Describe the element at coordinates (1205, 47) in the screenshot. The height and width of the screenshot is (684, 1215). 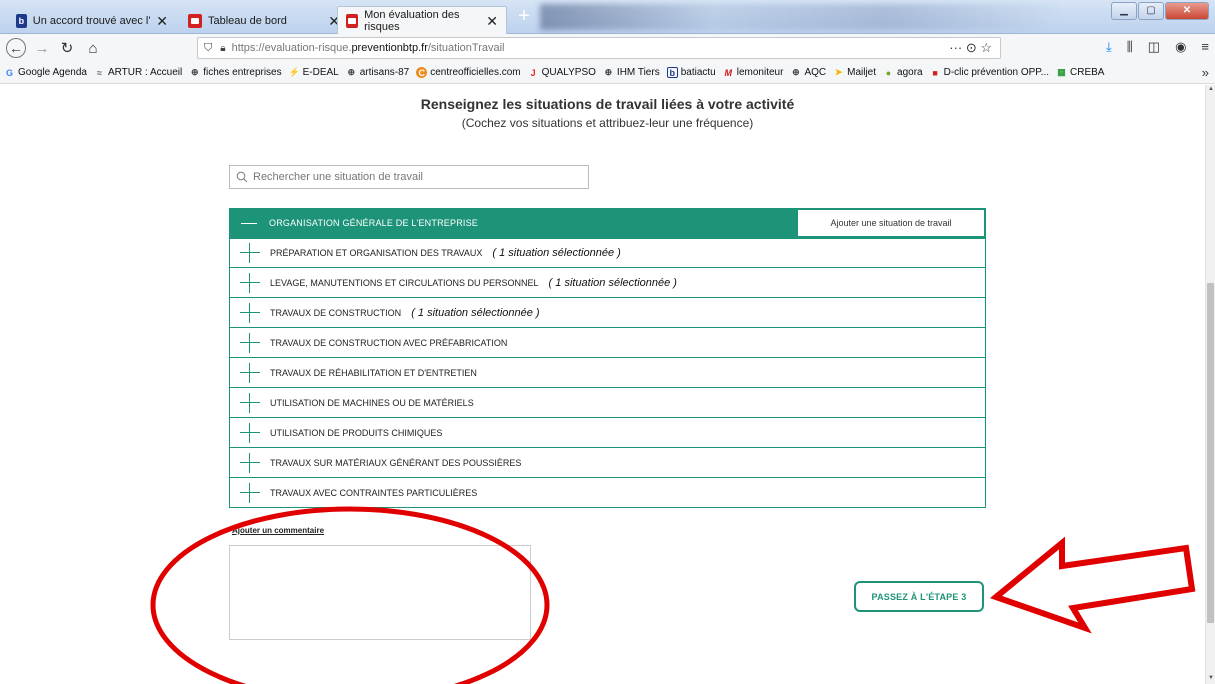
I see `menu-icon: ≡` at that location.